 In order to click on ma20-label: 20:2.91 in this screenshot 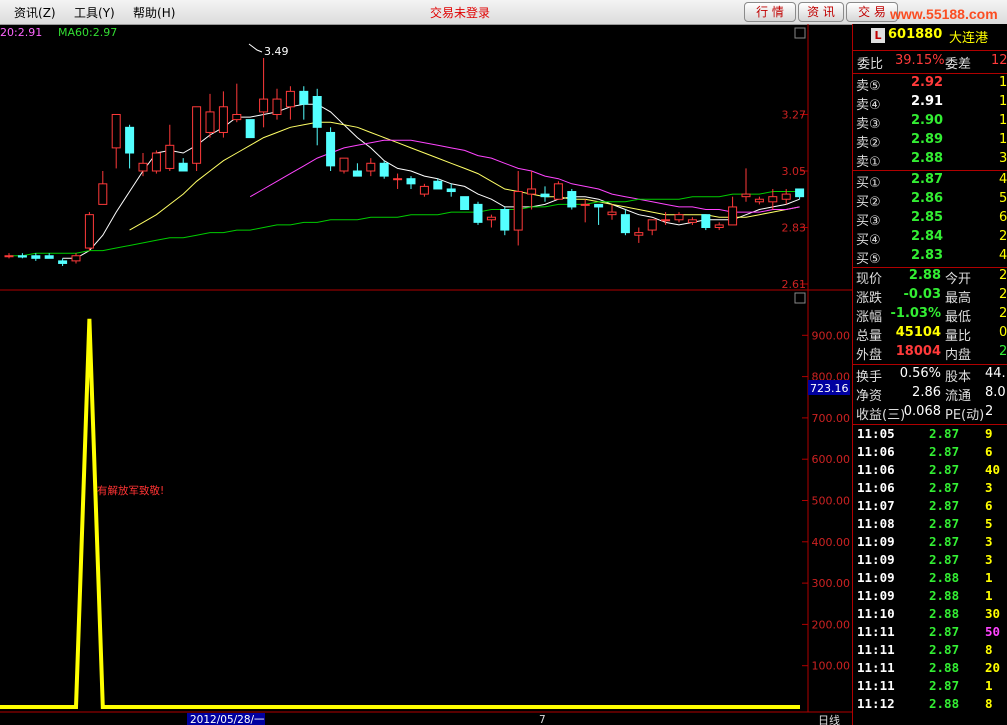, I will do `click(21, 32)`.